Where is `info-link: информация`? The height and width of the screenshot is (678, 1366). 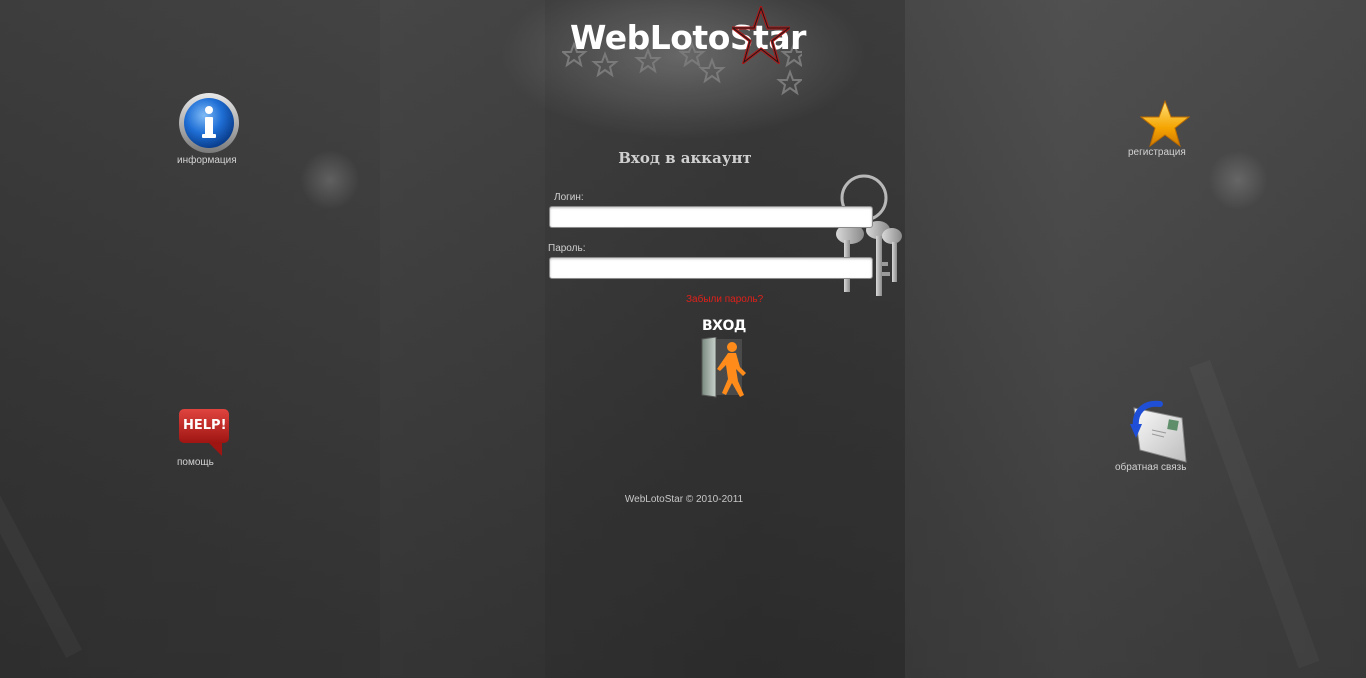 info-link: информация is located at coordinates (211, 131).